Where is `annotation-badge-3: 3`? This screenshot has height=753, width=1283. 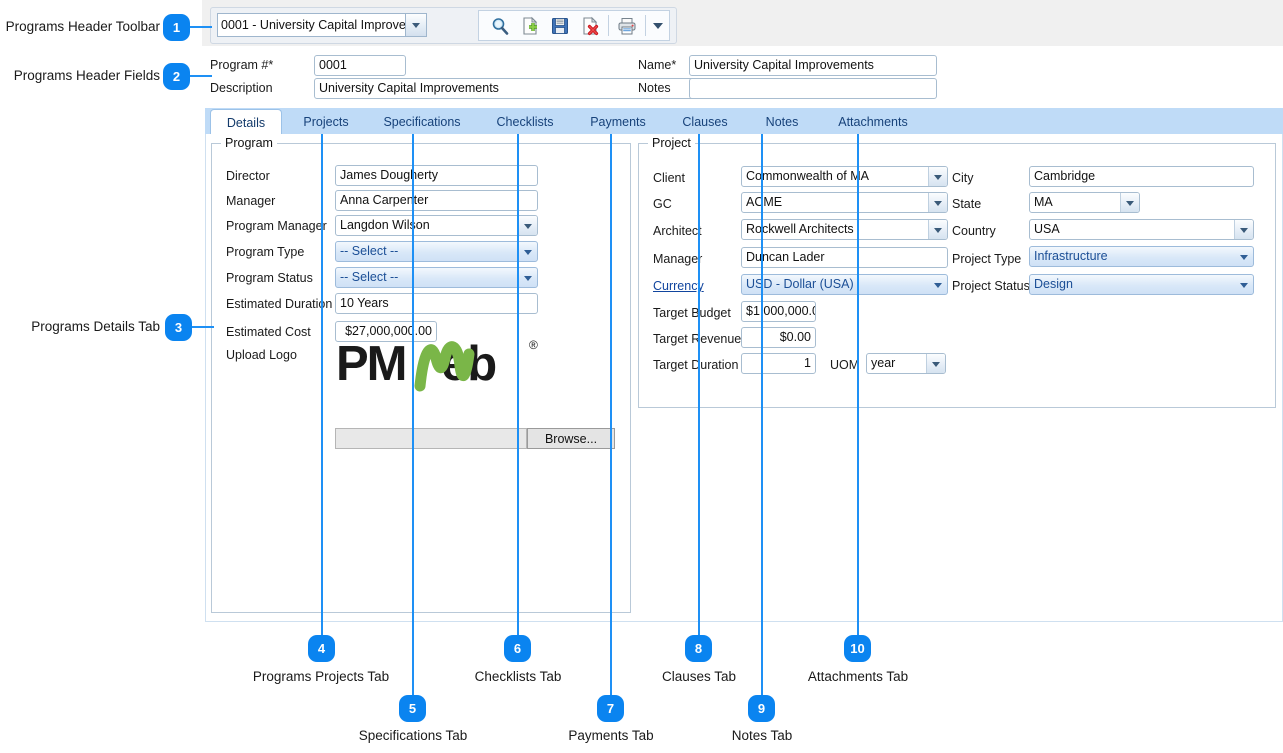
annotation-badge-3: 3 is located at coordinates (178, 327).